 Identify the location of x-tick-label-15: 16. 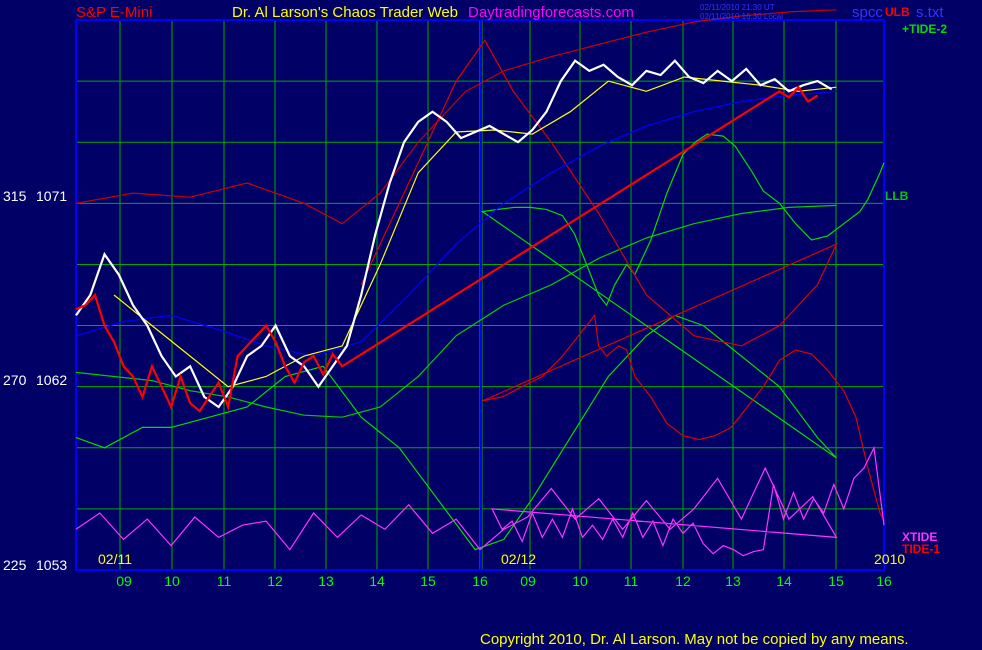
(884, 581).